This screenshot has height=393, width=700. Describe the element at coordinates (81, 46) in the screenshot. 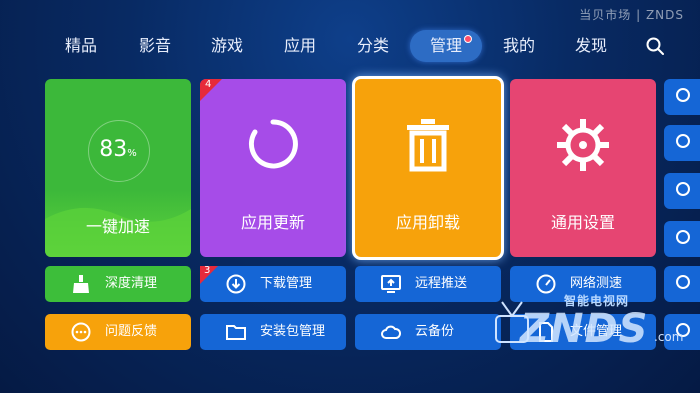

I see `nav-tab-featured: 精品` at that location.